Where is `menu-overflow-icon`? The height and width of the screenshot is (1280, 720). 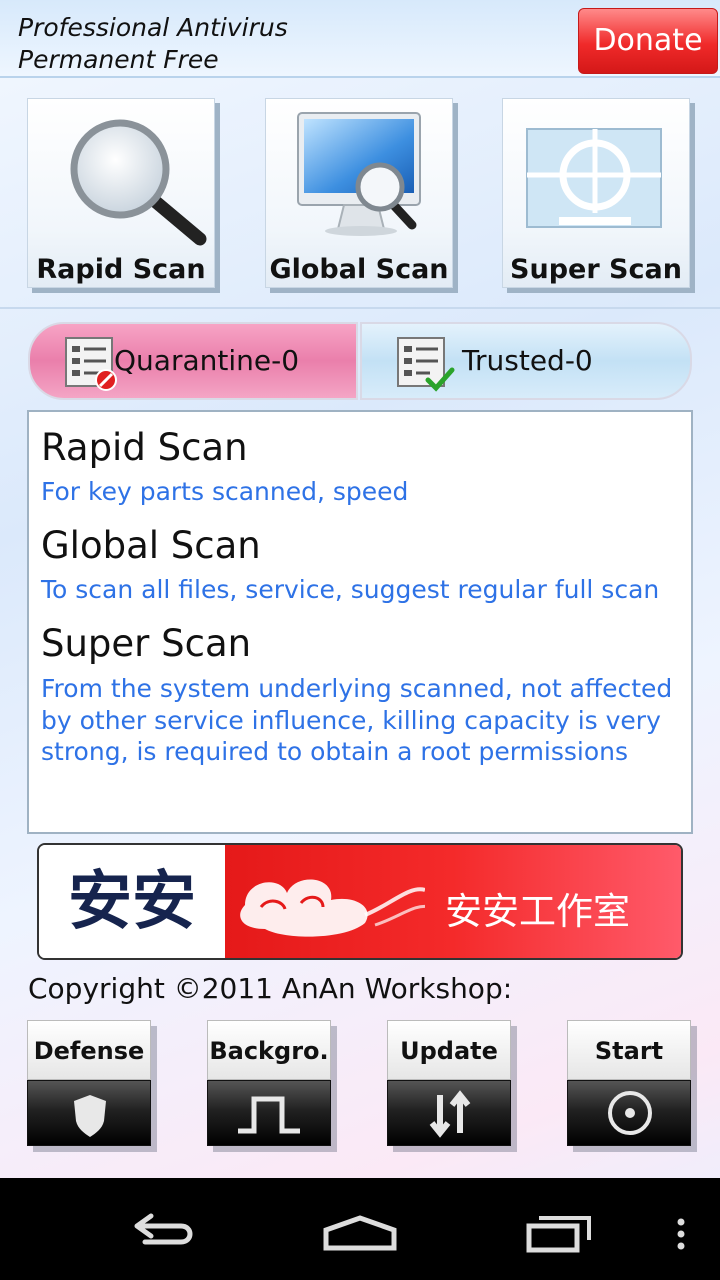
menu-overflow-icon is located at coordinates (681, 1229).